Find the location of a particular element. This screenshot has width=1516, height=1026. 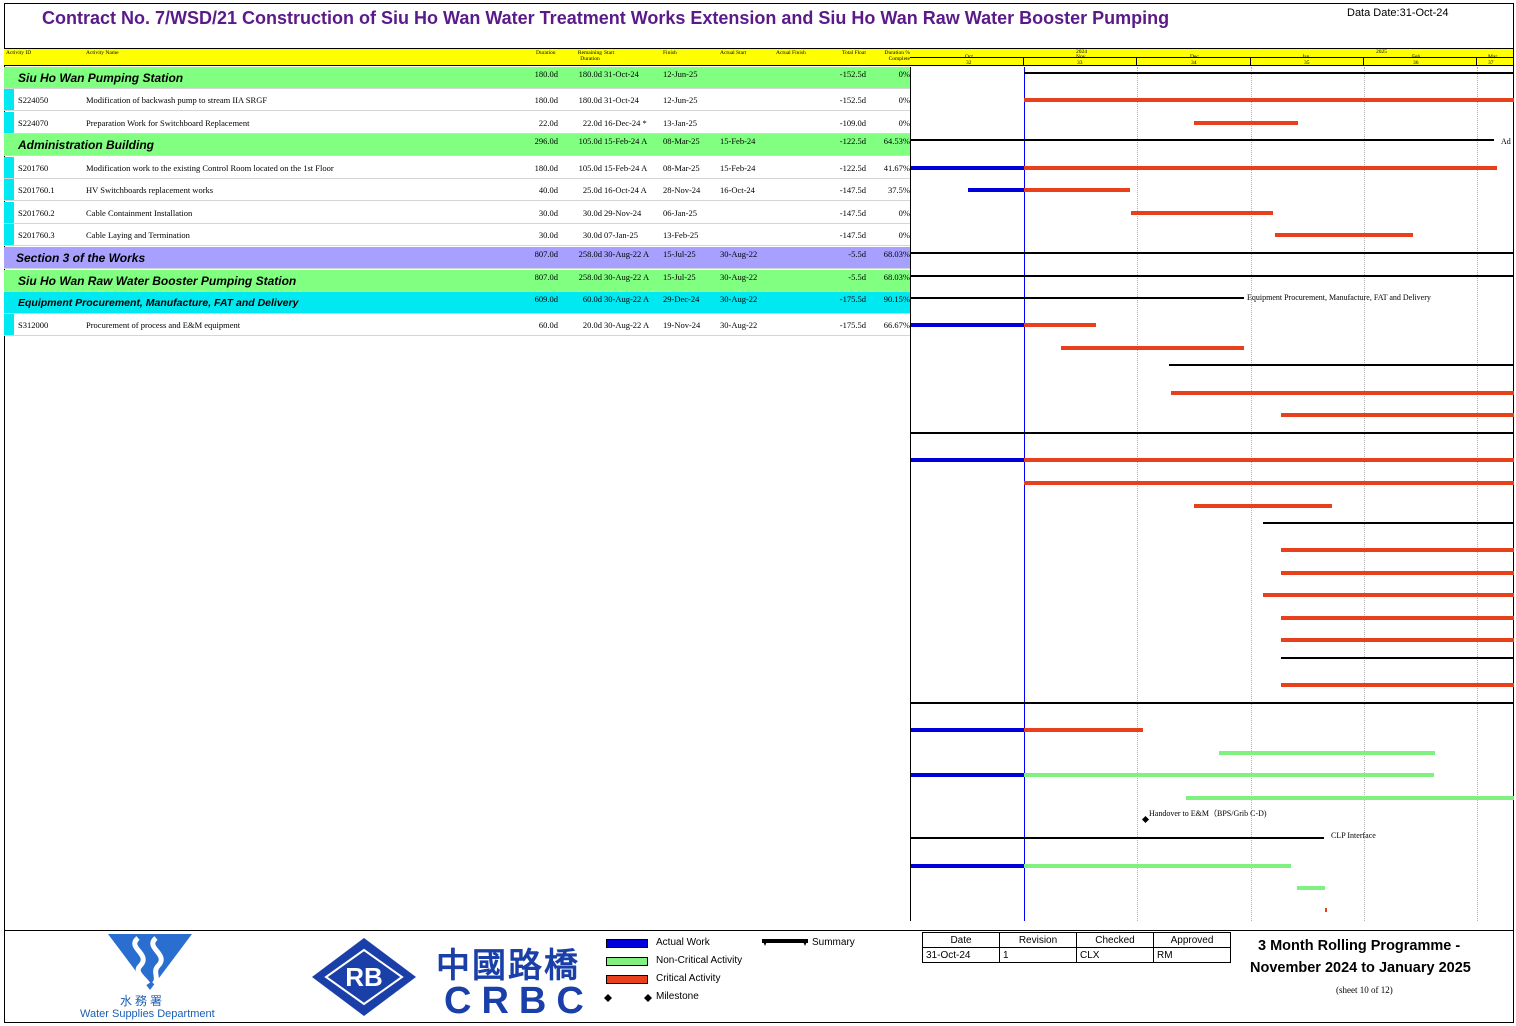

cell-rem: 60.0d is located at coordinates (592, 299).